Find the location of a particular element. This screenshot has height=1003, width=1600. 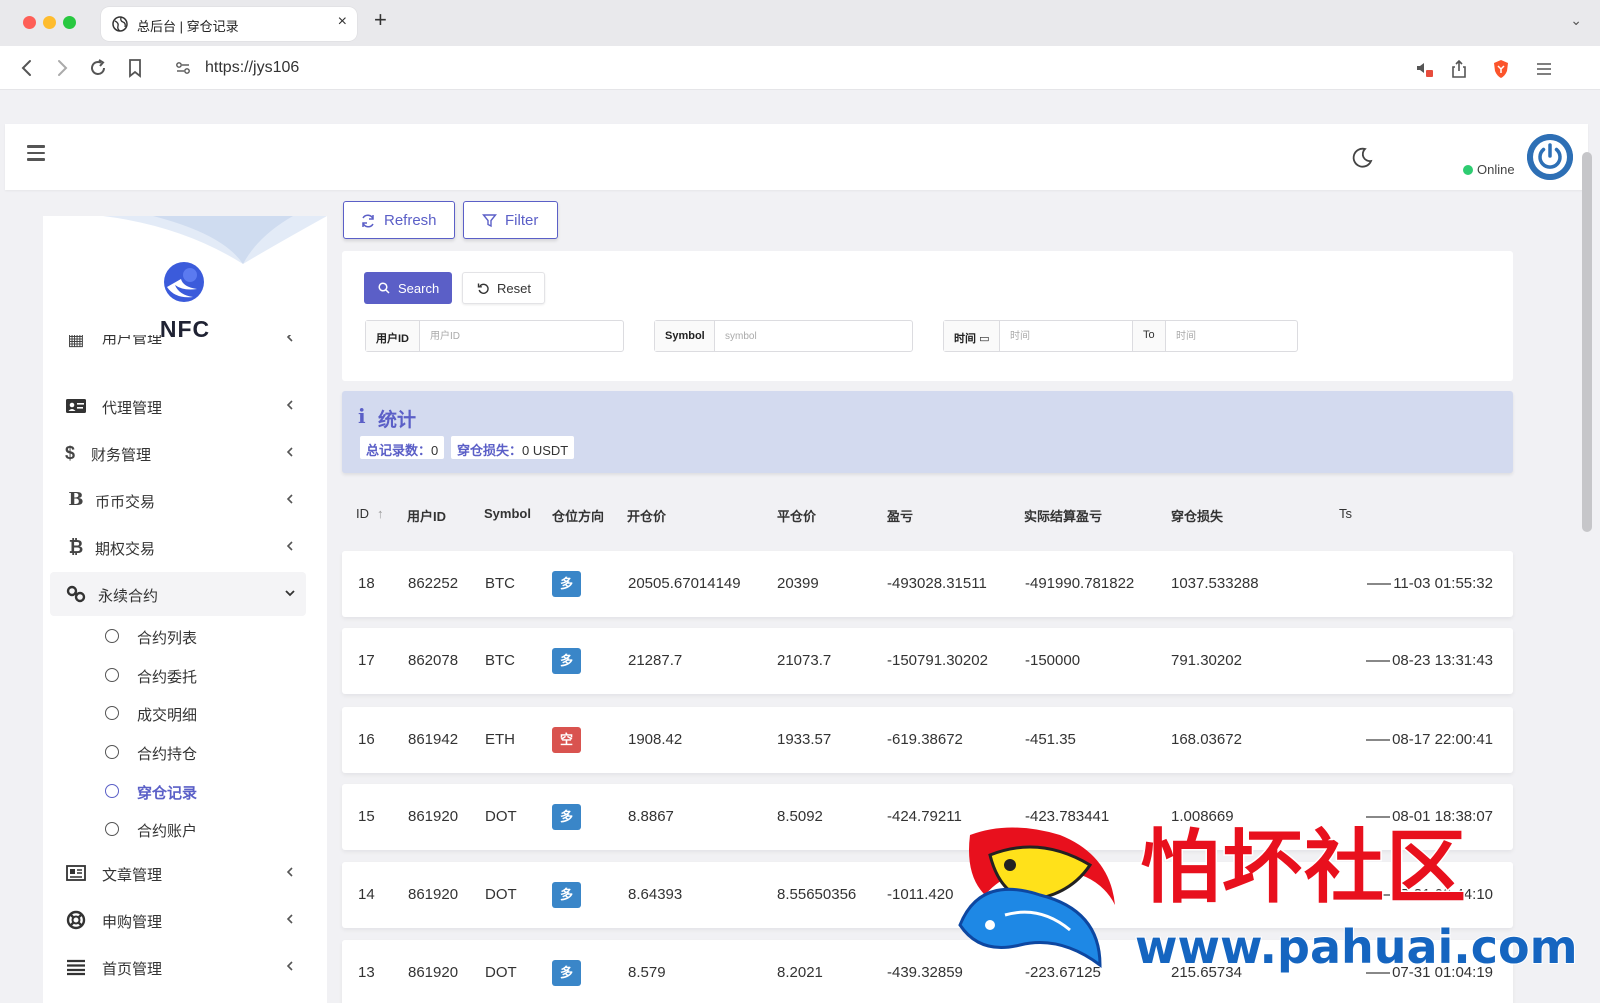

sidebar-subitem-contract-accounts: 合约账户 is located at coordinates (205, 829).